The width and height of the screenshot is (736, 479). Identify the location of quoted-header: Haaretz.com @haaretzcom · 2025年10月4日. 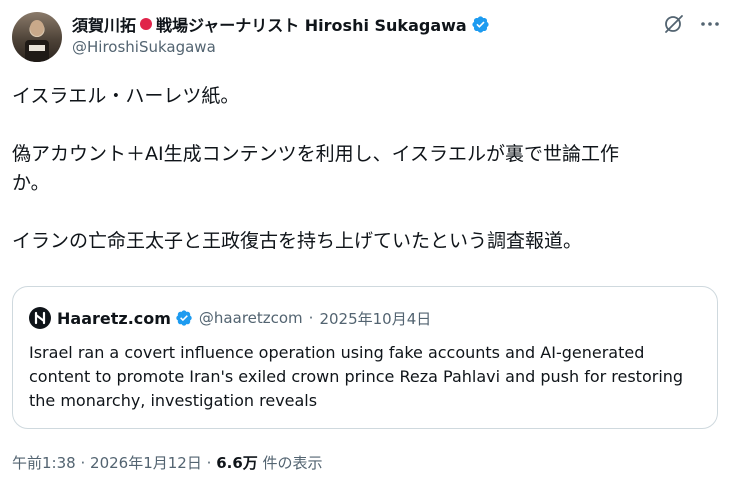
(230, 318).